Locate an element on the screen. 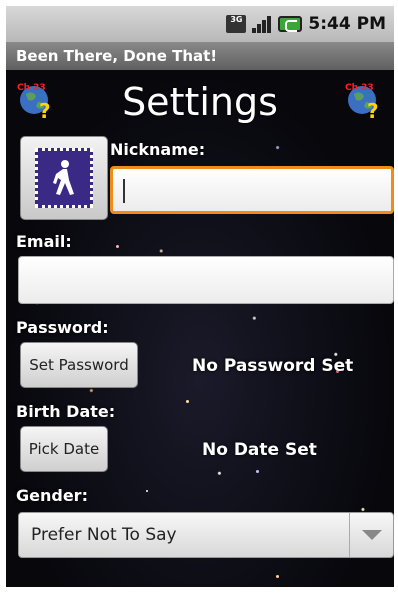 This screenshot has width=398, height=593. pick-date-button: Pick Date is located at coordinates (64, 449).